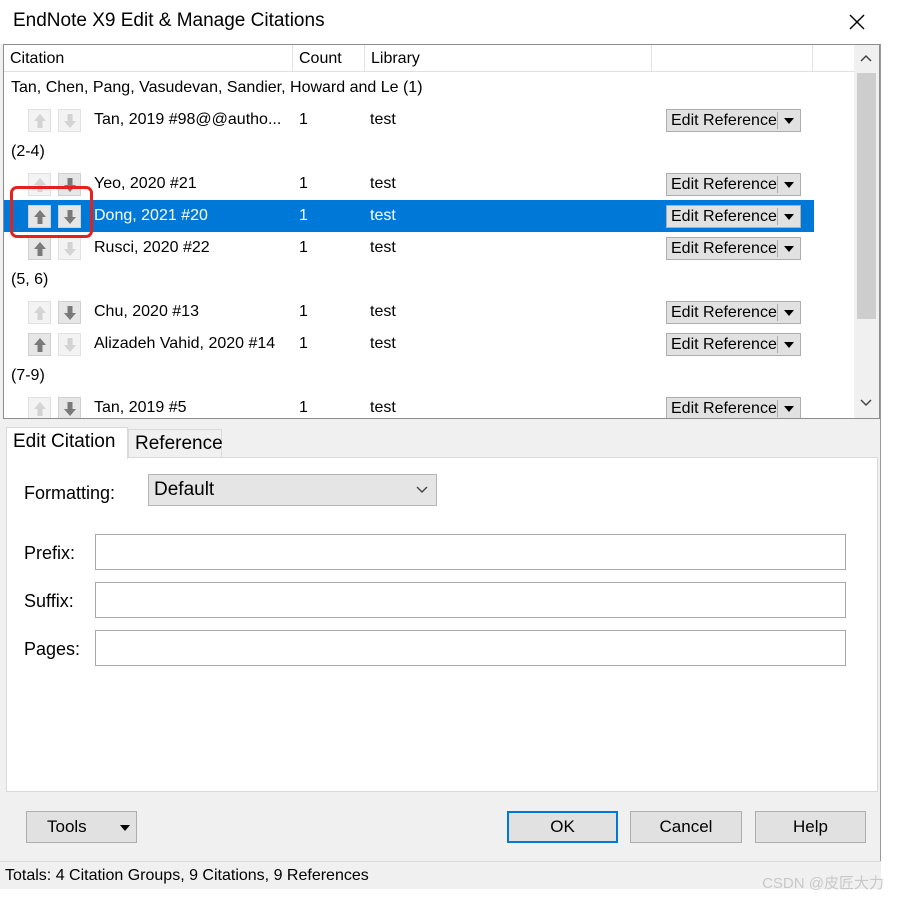 This screenshot has height=900, width=900. I want to click on citation-text: Chu, 2020 #13, so click(146, 311).